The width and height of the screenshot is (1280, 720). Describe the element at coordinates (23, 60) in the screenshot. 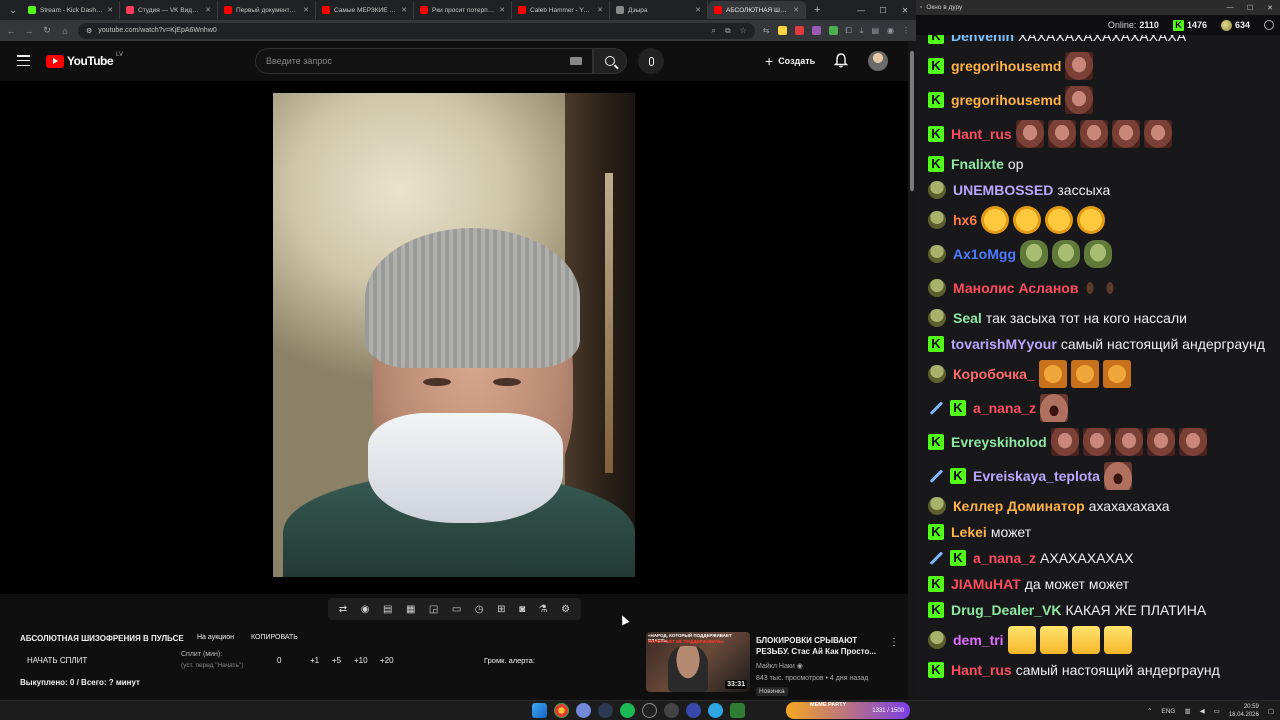

I see `hamburger-menu-icon` at that location.